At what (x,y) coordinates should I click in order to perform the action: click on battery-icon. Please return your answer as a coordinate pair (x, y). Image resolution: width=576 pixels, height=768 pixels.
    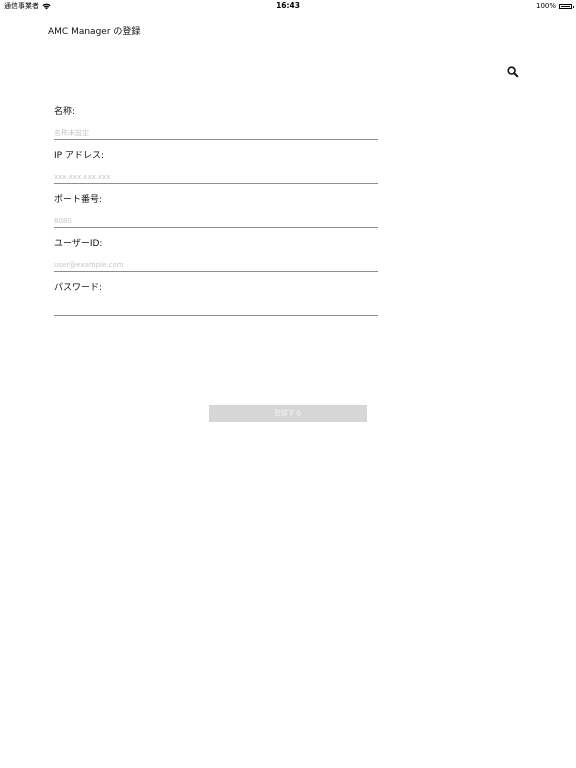
    Looking at the image, I should click on (566, 6).